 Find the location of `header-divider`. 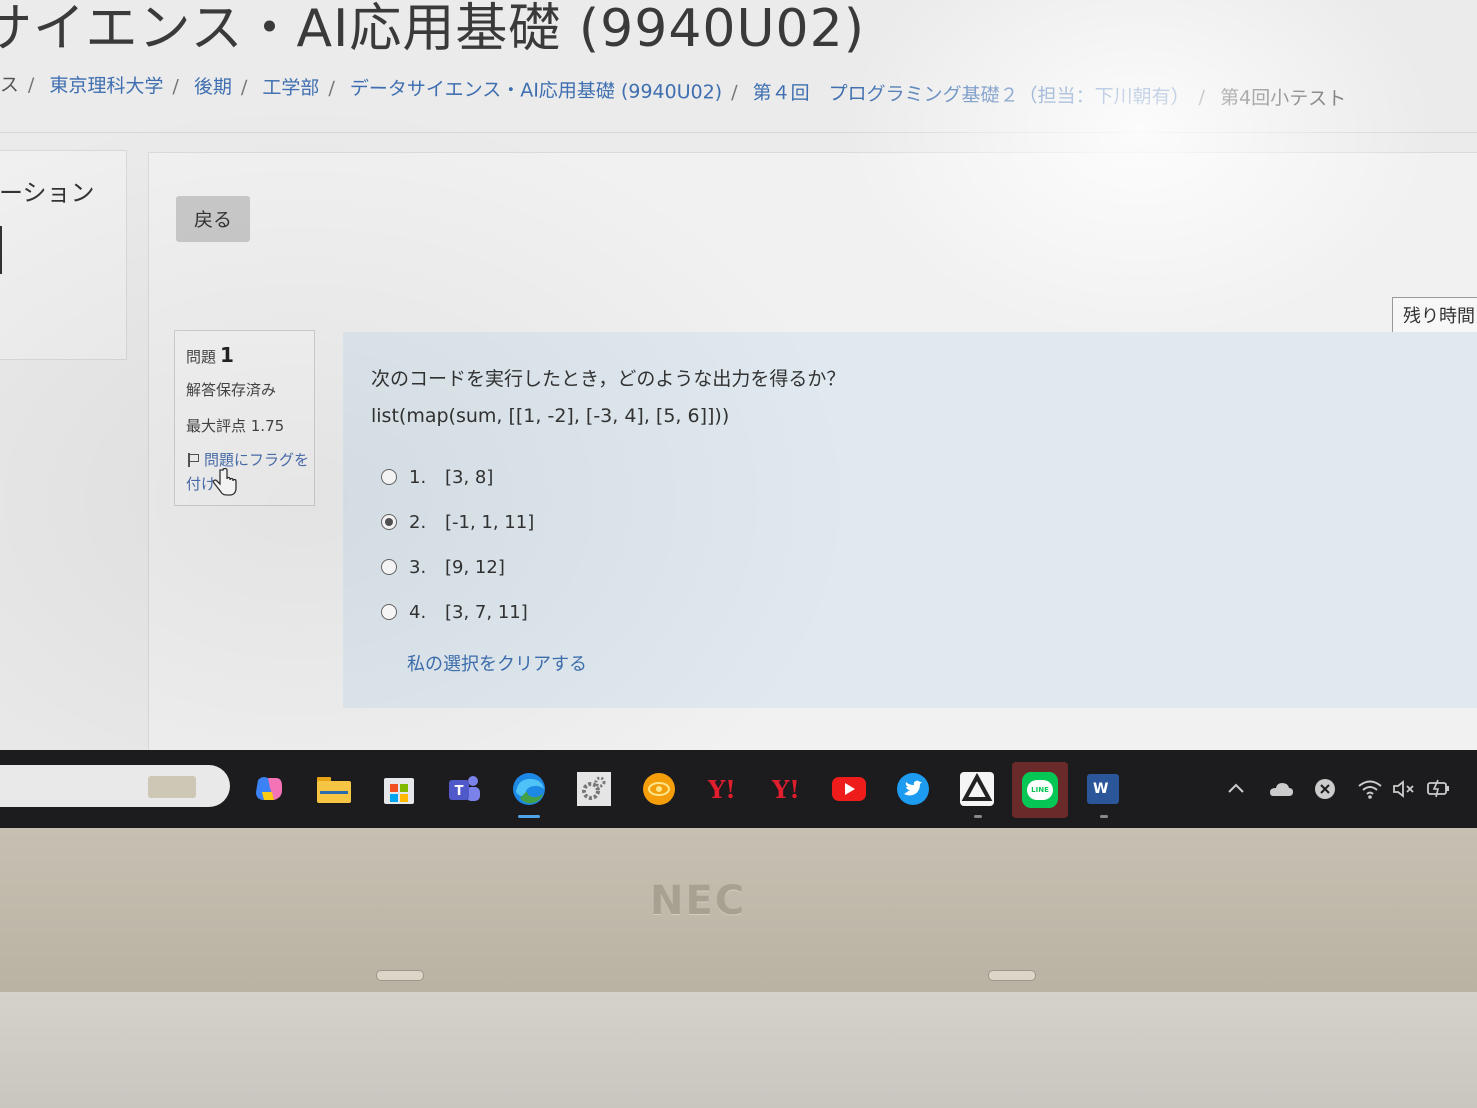

header-divider is located at coordinates (738, 132).